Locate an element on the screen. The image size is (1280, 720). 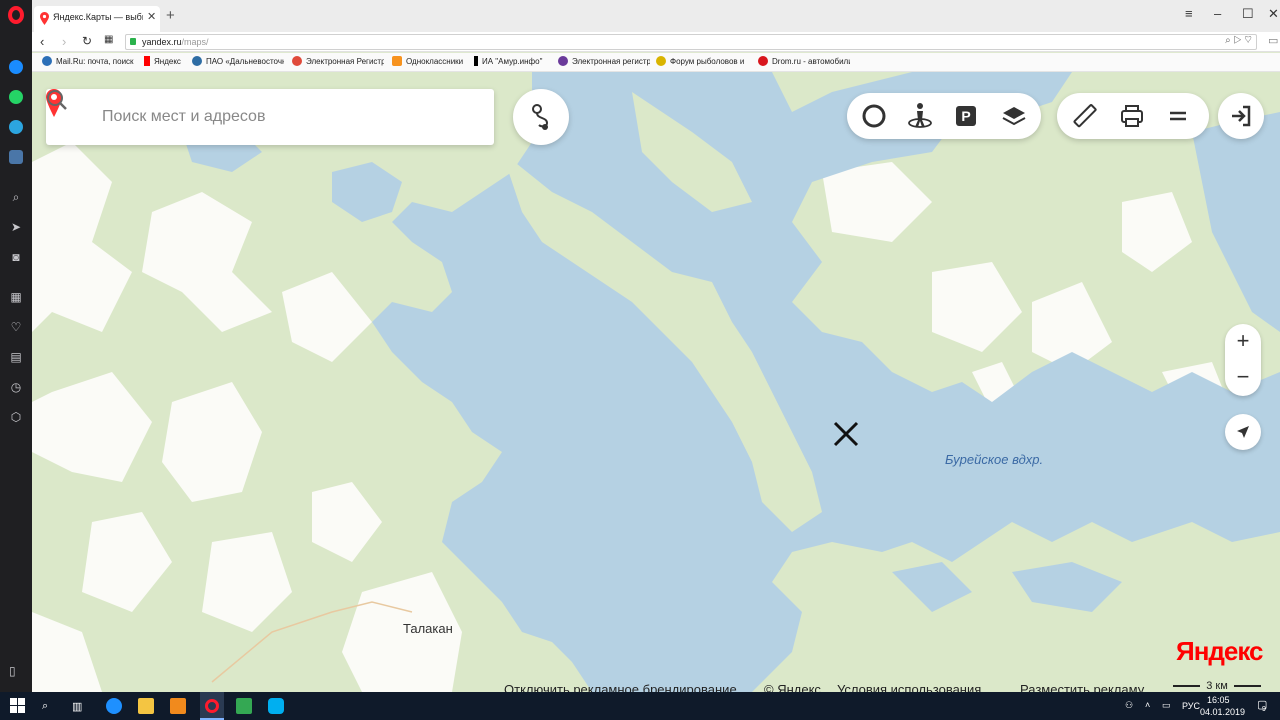
history-icon: ◷ is located at coordinates (16, 387).